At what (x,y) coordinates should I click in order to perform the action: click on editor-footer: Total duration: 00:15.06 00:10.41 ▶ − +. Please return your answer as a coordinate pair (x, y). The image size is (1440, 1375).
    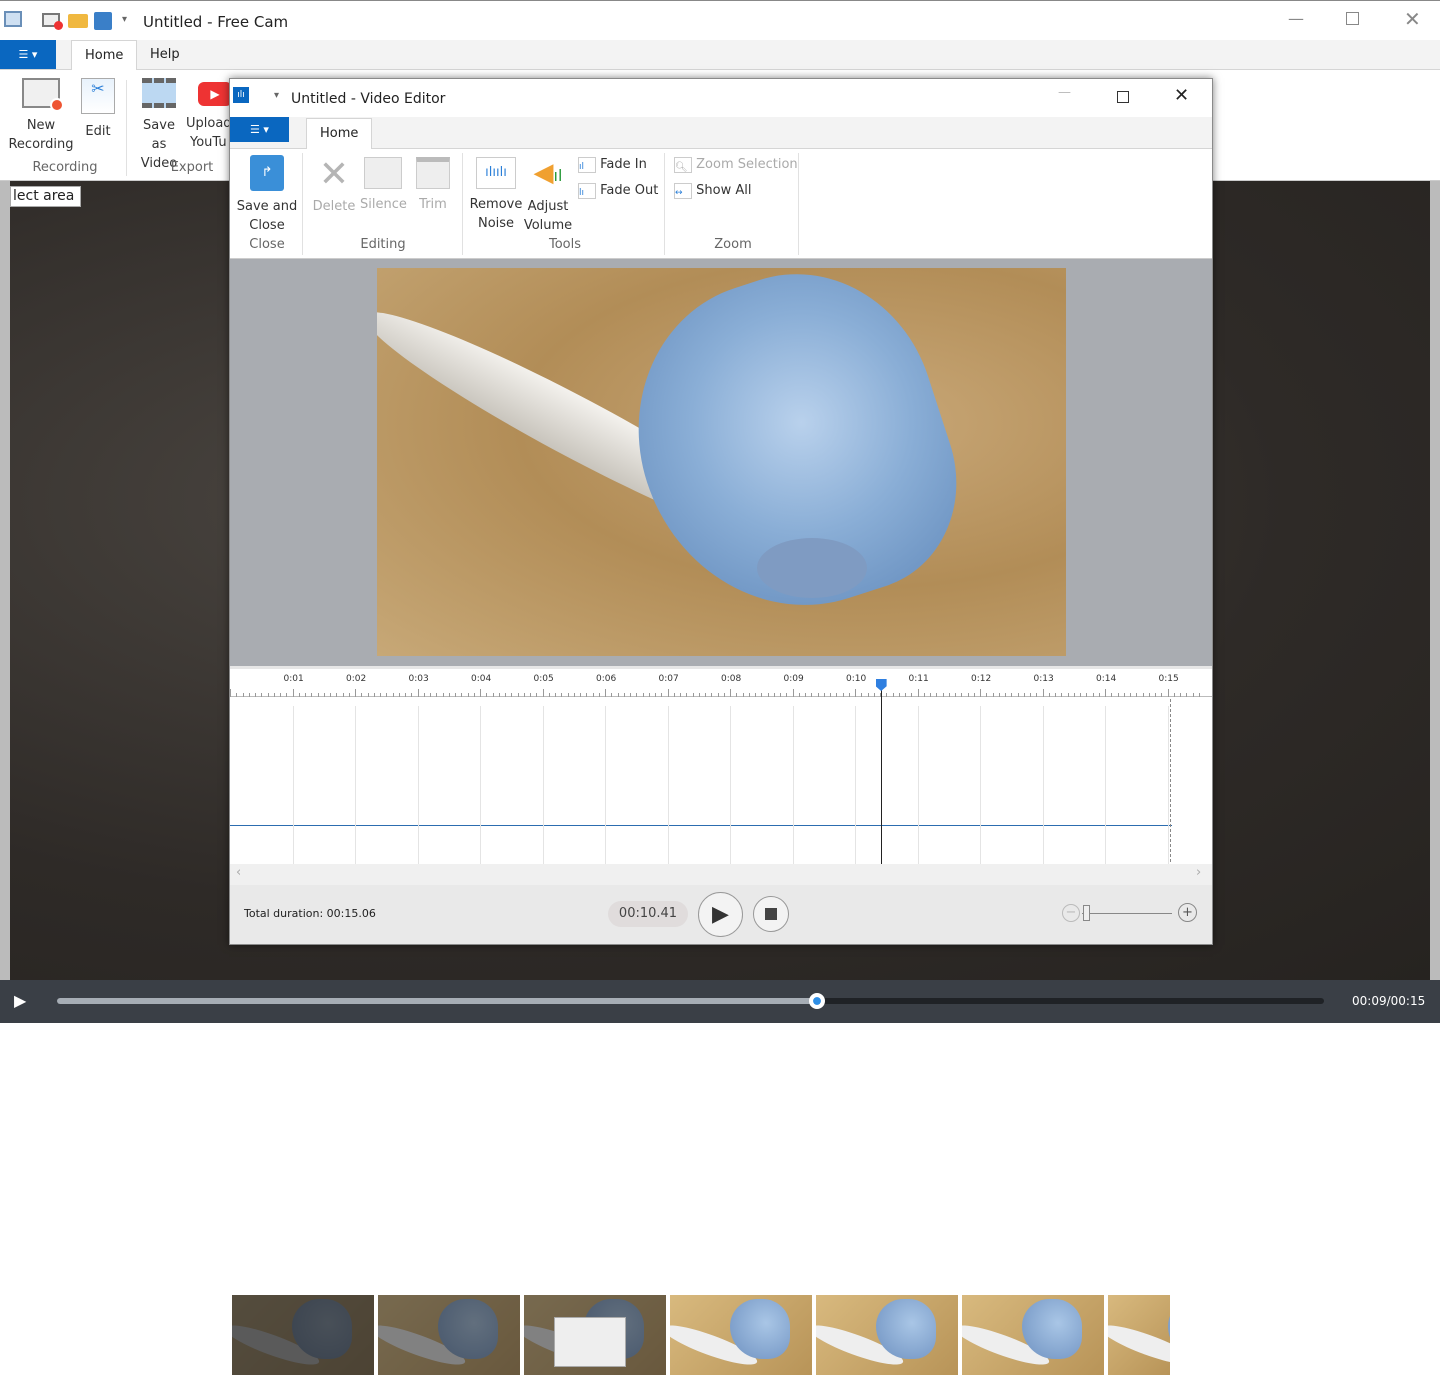
    Looking at the image, I should click on (721, 914).